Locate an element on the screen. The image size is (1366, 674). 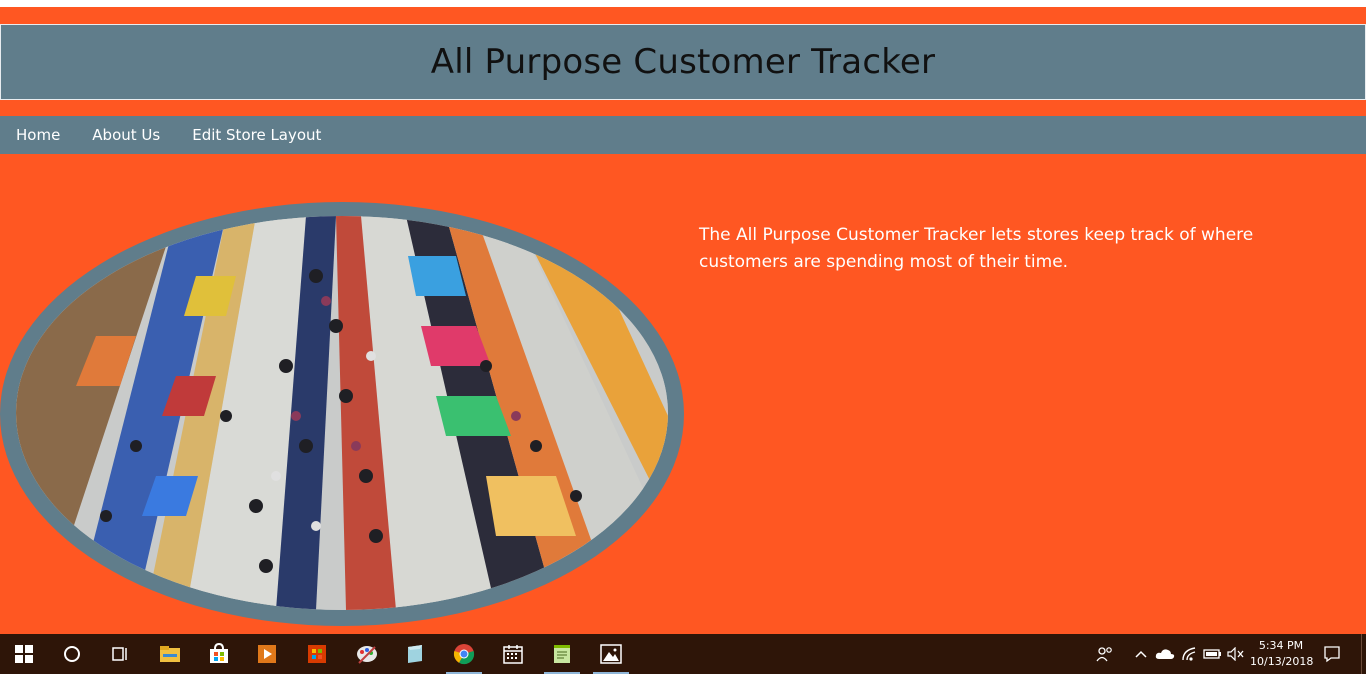
site-header: All Purpose Customer Tracker is located at coordinates (683, 62).